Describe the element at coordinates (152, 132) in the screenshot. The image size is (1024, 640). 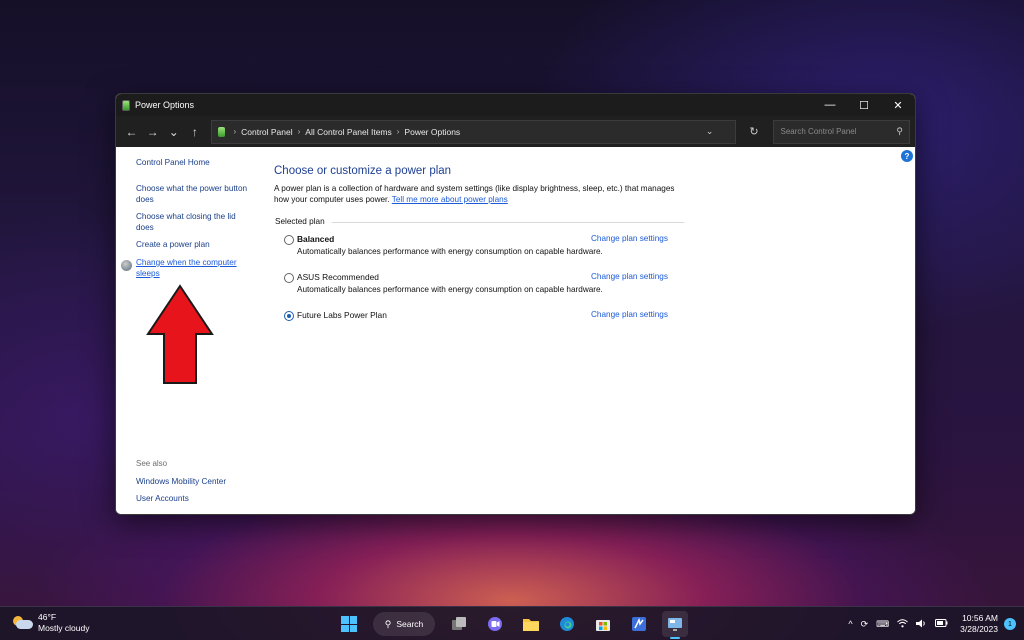
I see `forward-arrow-icon: →` at that location.